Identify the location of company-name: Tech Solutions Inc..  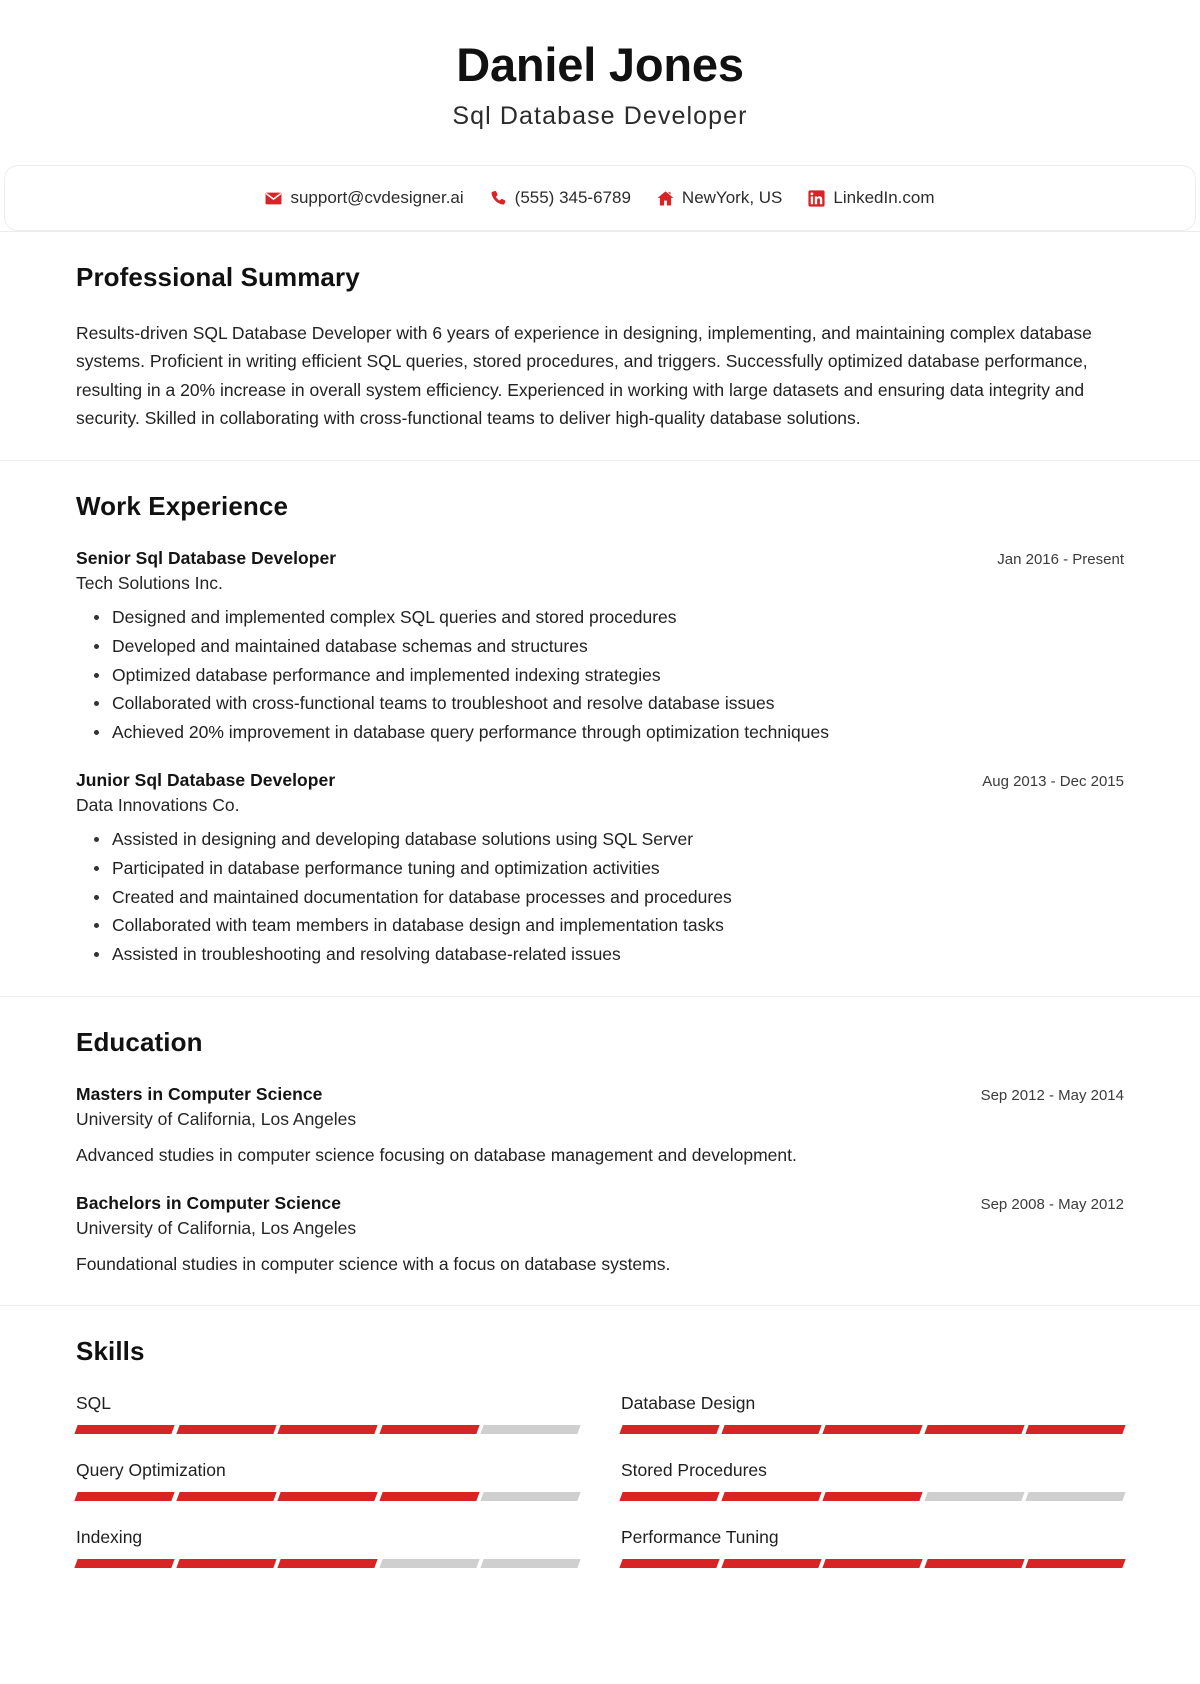
(149, 583).